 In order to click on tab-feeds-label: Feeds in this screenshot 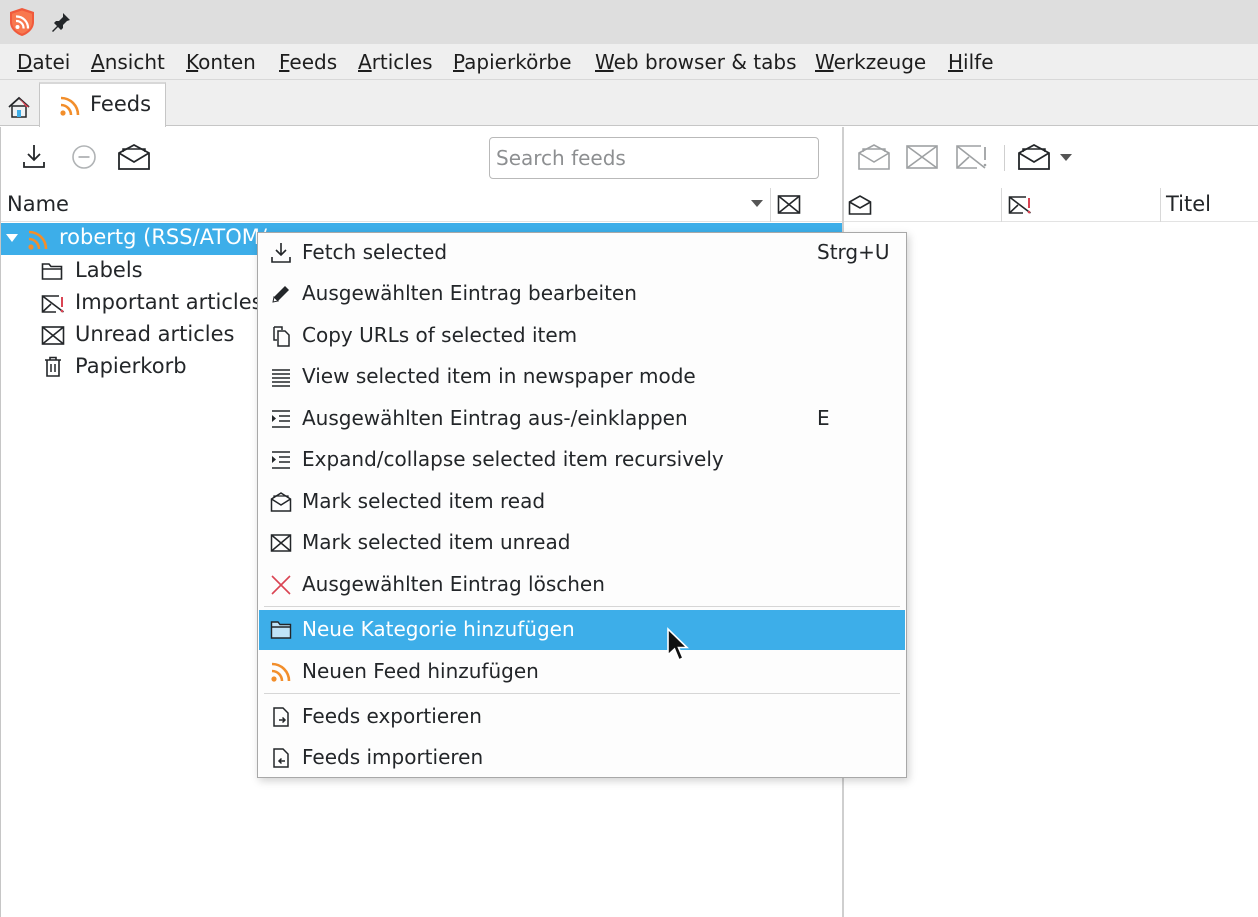, I will do `click(121, 104)`.